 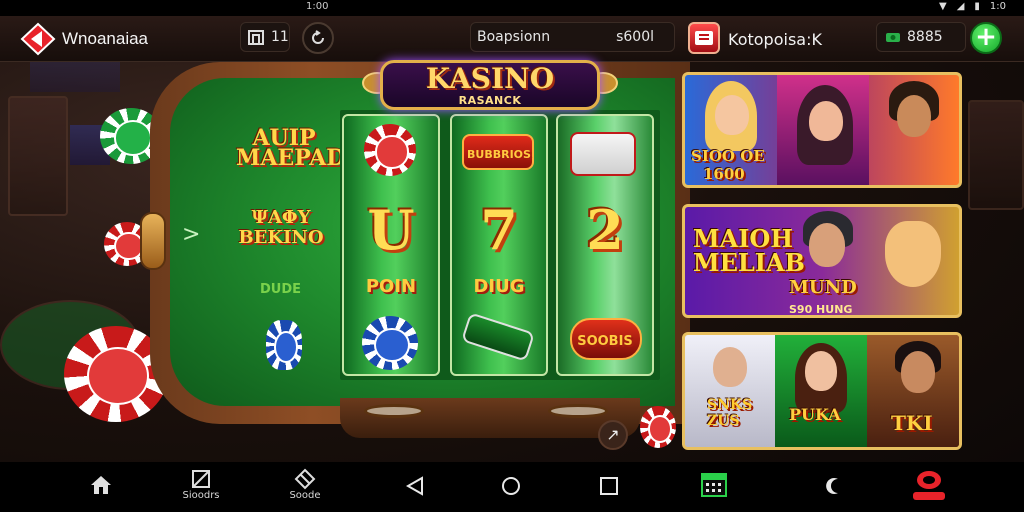 What do you see at coordinates (390, 343) in the screenshot?
I see `reel-1-blue-chip-icon` at bounding box center [390, 343].